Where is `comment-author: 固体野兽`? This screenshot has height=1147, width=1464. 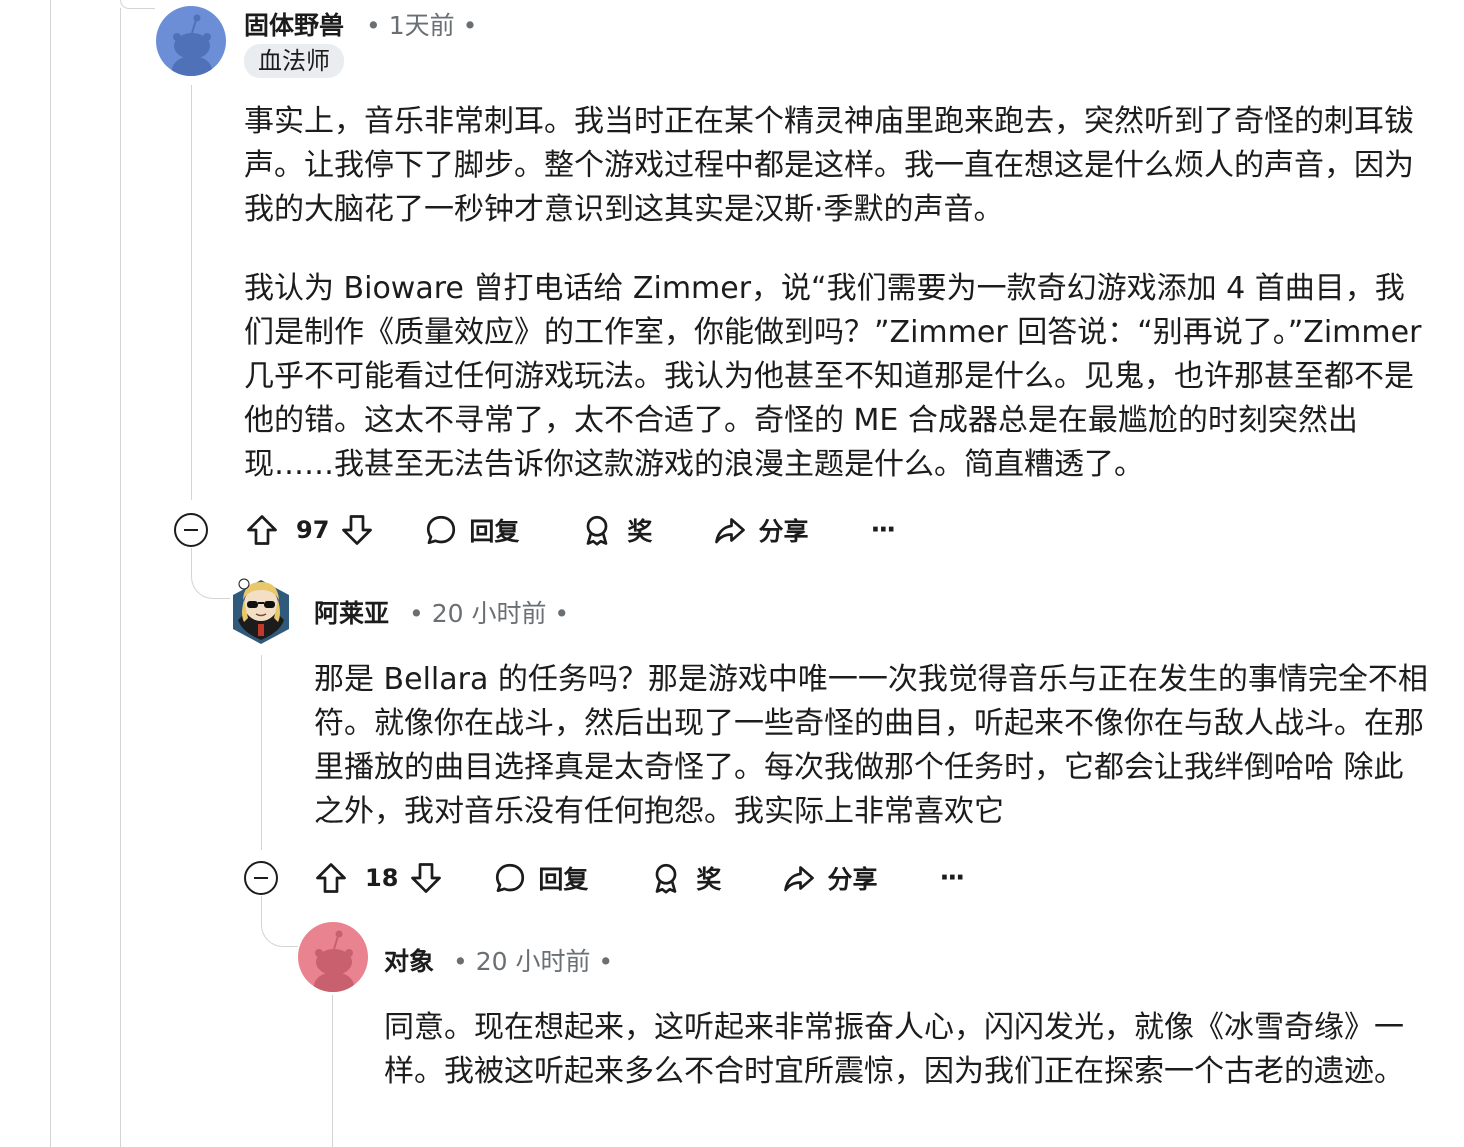 comment-author: 固体野兽 is located at coordinates (294, 24).